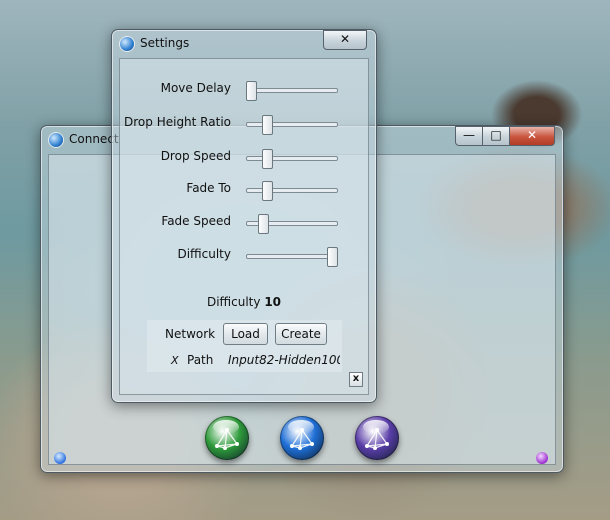 The image size is (610, 520). Describe the element at coordinates (60, 458) in the screenshot. I see `blue-corner-icon` at that location.